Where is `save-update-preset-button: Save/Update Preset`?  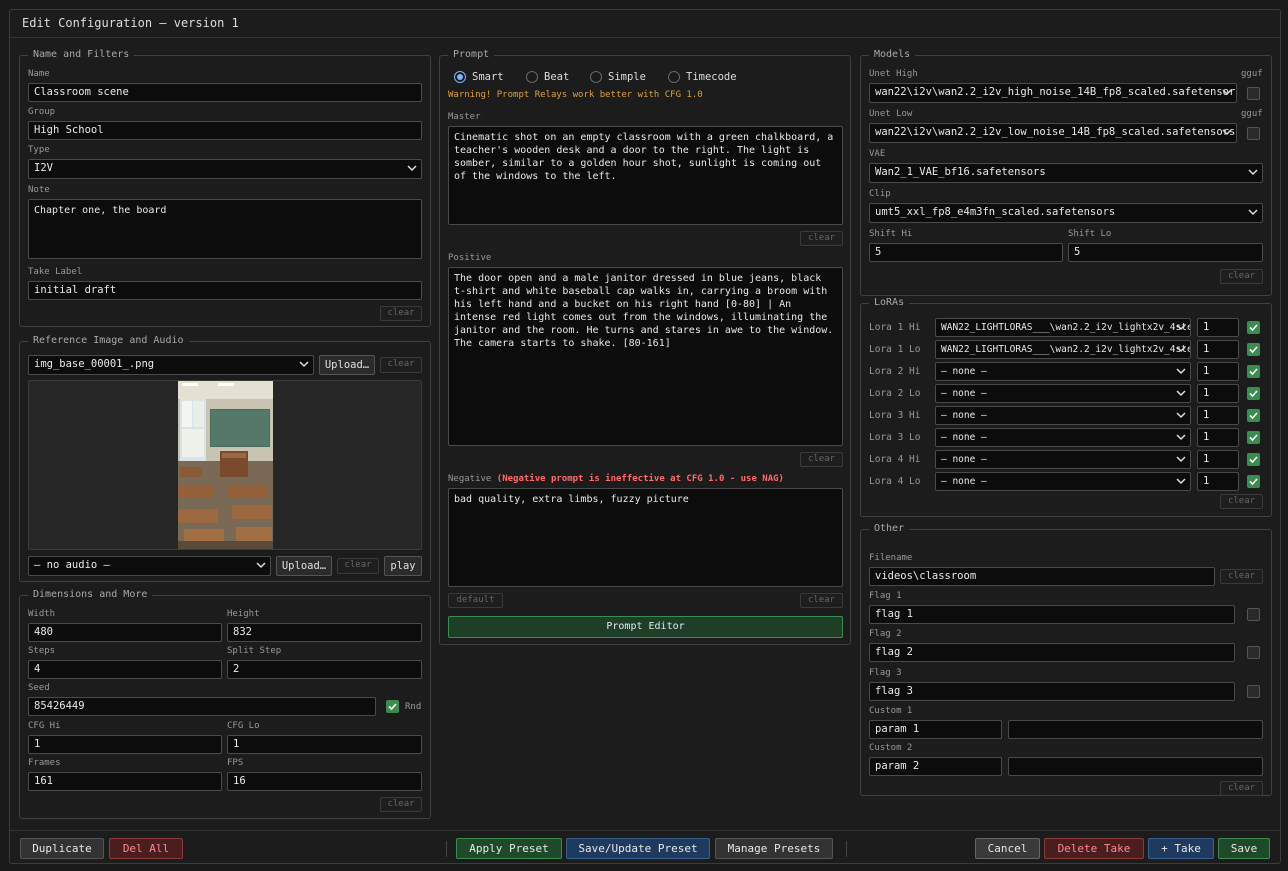 save-update-preset-button: Save/Update Preset is located at coordinates (638, 848).